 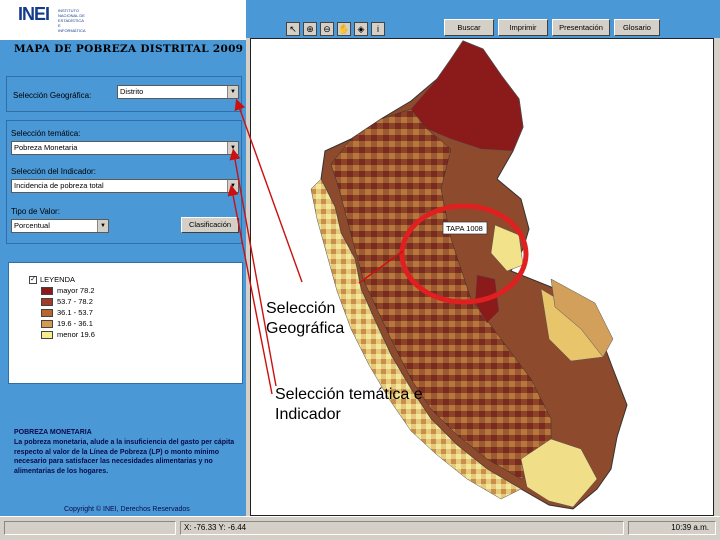 I want to click on legend-title: LEYENDA, so click(x=58, y=279).